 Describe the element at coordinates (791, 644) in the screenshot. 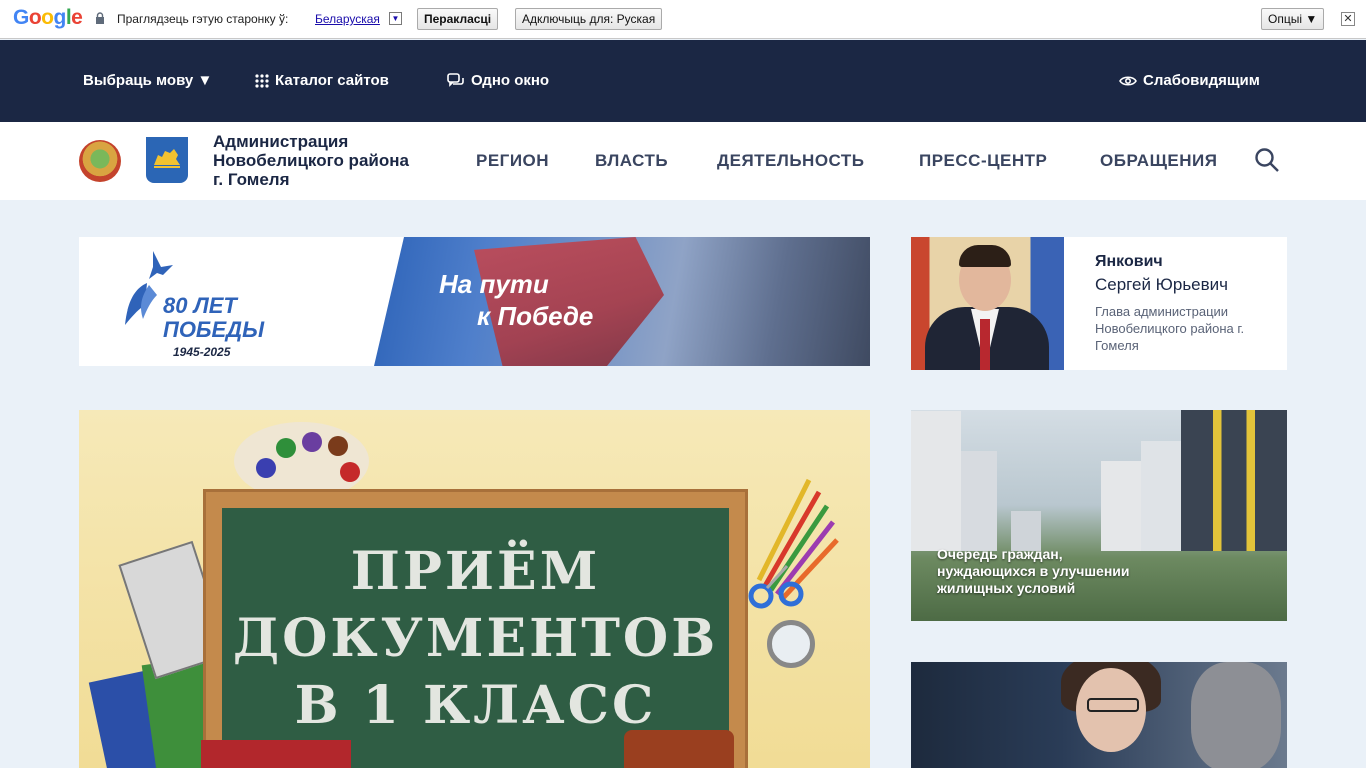

I see `magnifier-image` at that location.